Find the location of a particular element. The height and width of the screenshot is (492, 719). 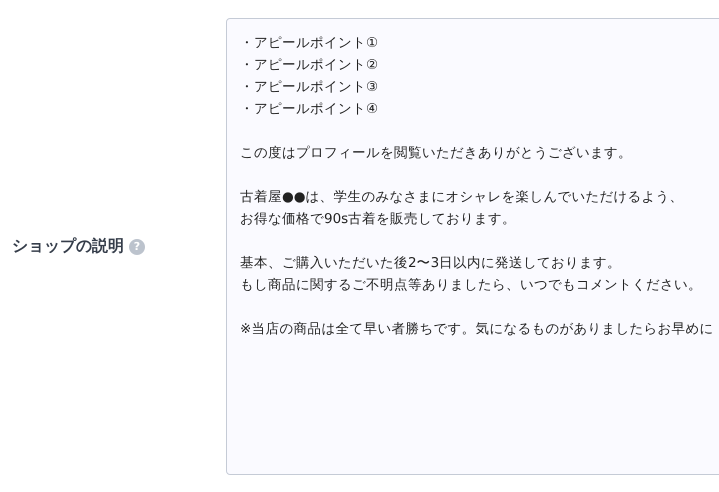

text-line: ・アピールポイント③ is located at coordinates (309, 87).